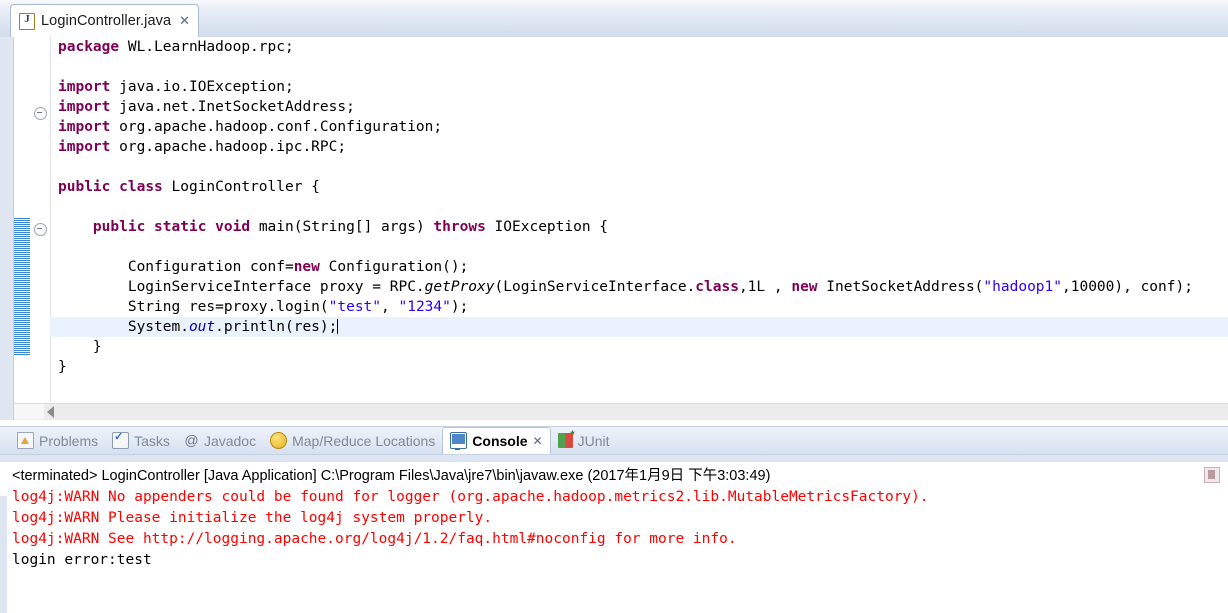  Describe the element at coordinates (639, 307) in the screenshot. I see `code-line-14: String res=proxy.login("test", "1234");` at that location.